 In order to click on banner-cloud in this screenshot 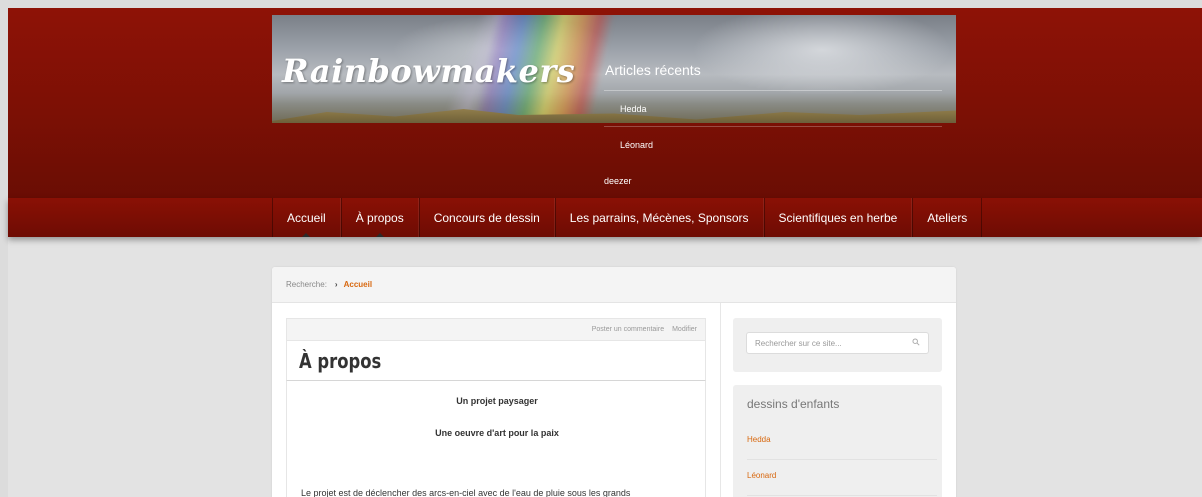, I will do `click(822, 55)`.